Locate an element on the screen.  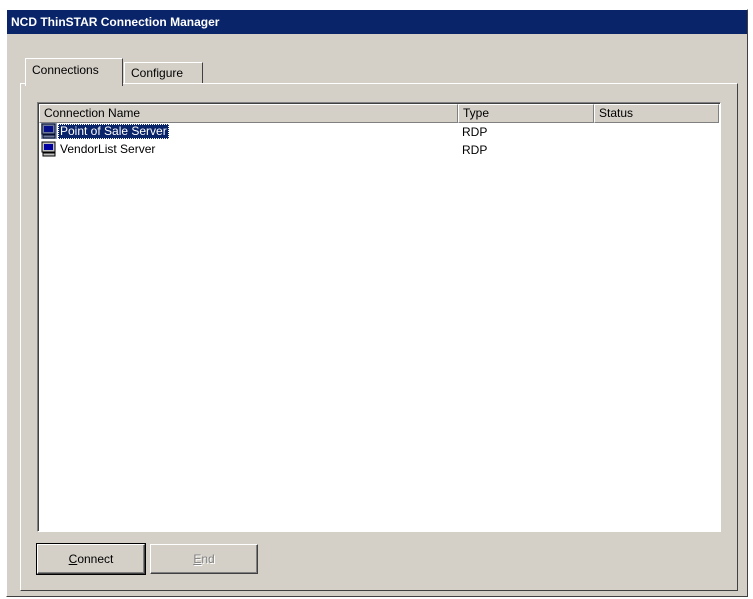
tab-configure: Configure is located at coordinates (163, 73).